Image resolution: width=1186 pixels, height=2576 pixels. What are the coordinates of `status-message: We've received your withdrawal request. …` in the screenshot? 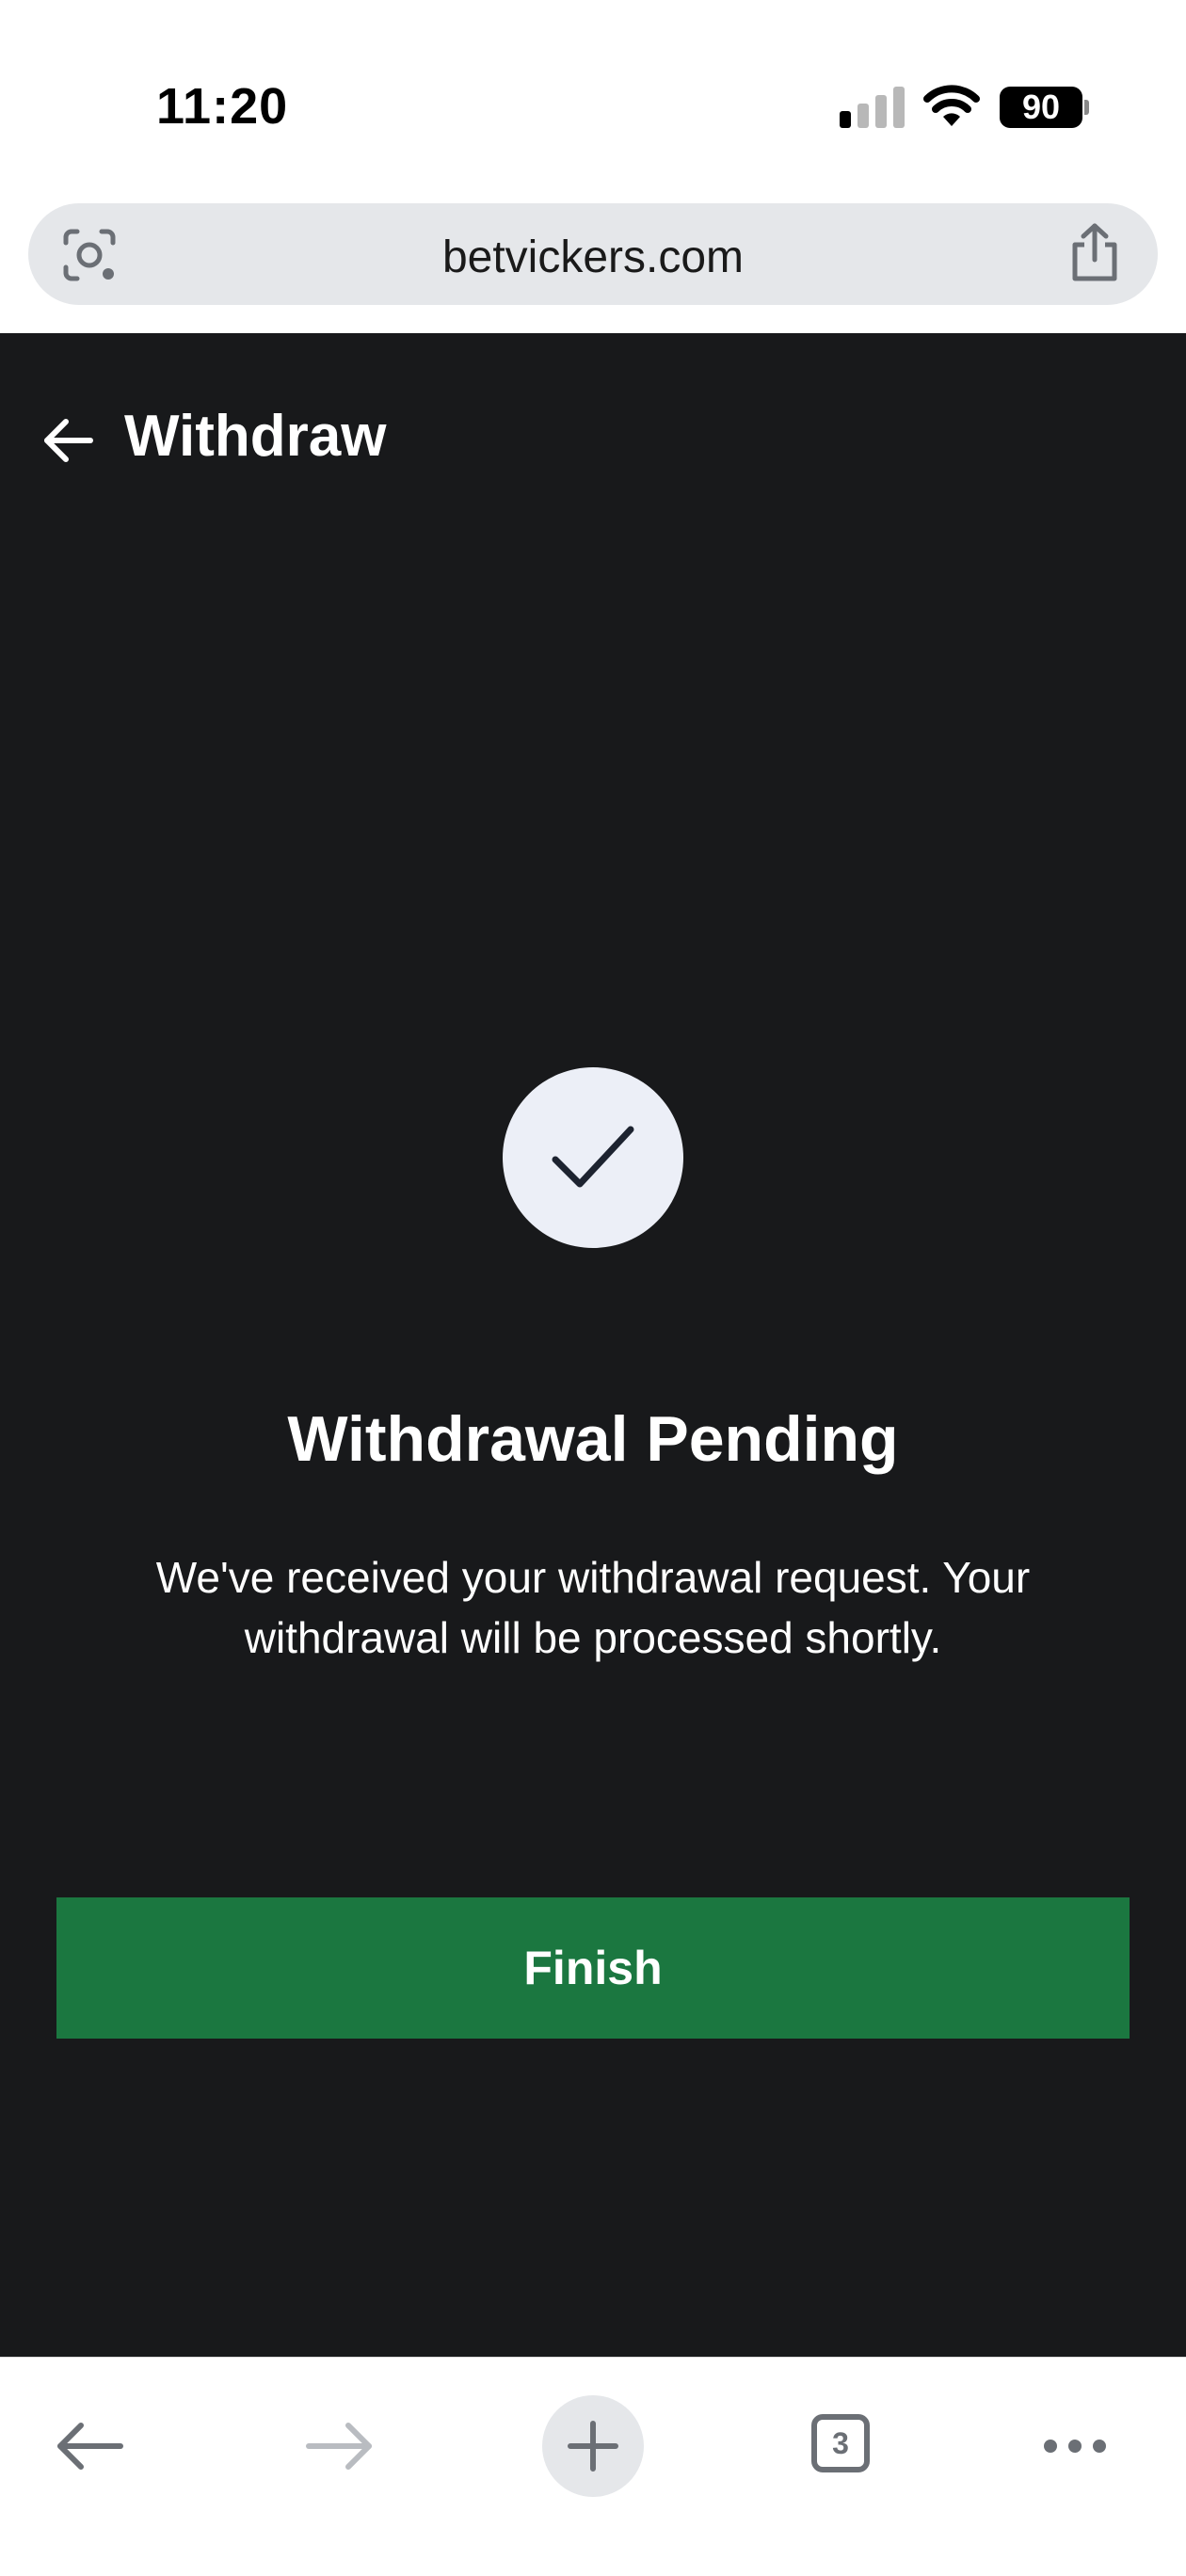 It's located at (593, 1607).